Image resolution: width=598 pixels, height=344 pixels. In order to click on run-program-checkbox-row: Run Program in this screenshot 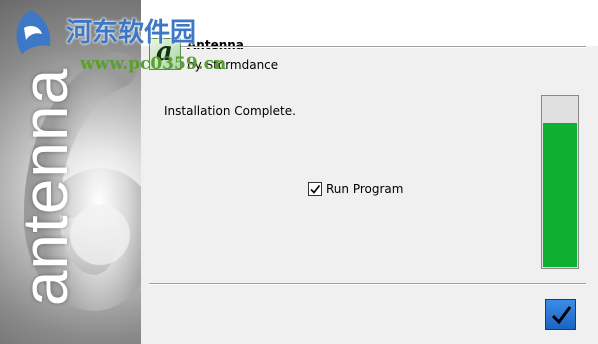, I will do `click(355, 189)`.